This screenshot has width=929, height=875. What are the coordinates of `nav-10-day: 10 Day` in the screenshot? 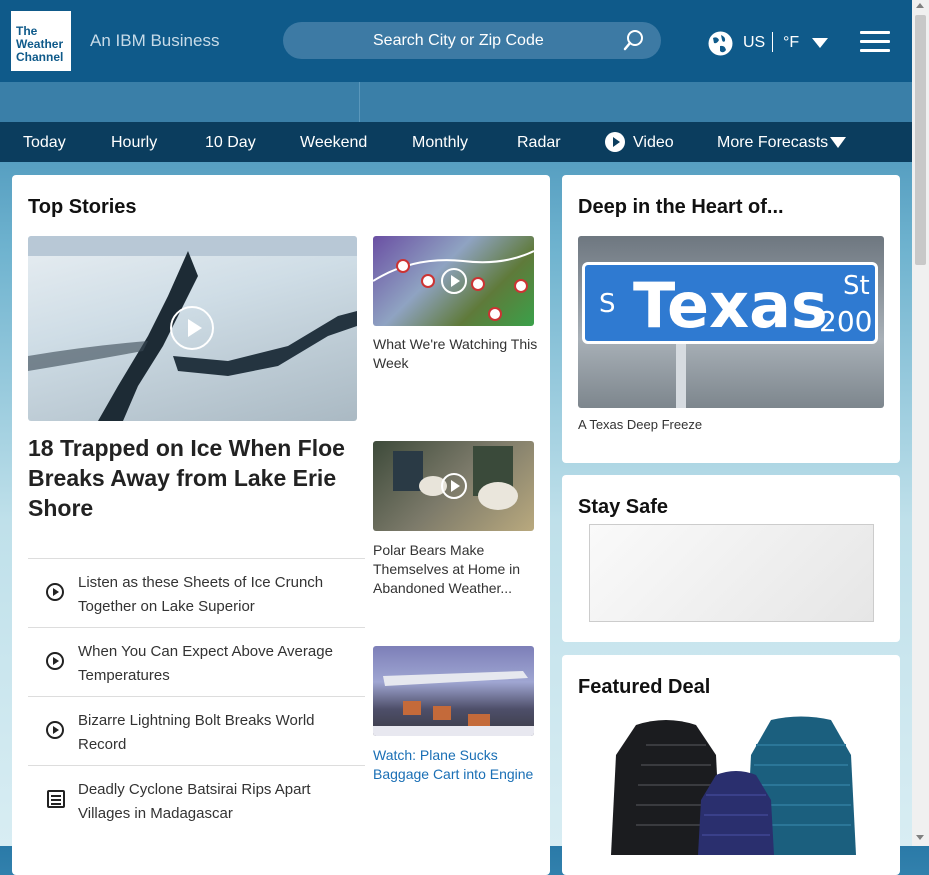 It's located at (230, 143).